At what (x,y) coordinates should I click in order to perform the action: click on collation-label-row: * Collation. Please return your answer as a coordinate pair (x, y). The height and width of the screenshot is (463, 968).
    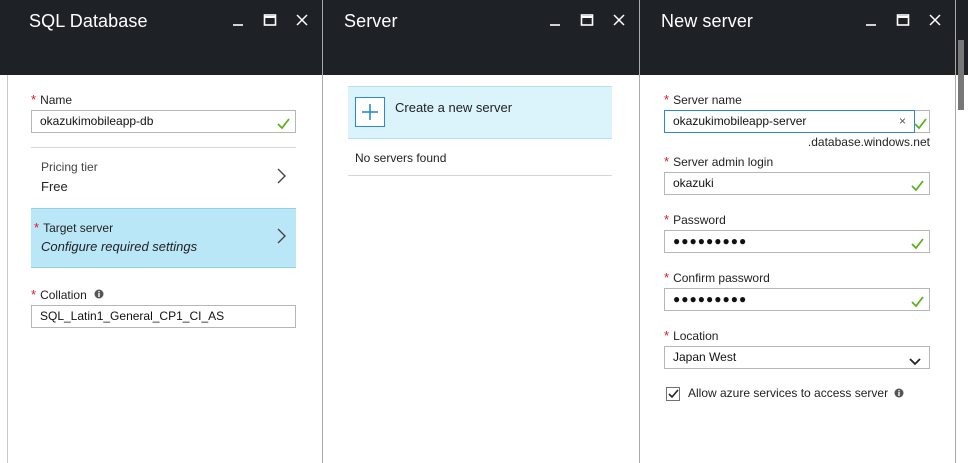
    Looking at the image, I should click on (67, 295).